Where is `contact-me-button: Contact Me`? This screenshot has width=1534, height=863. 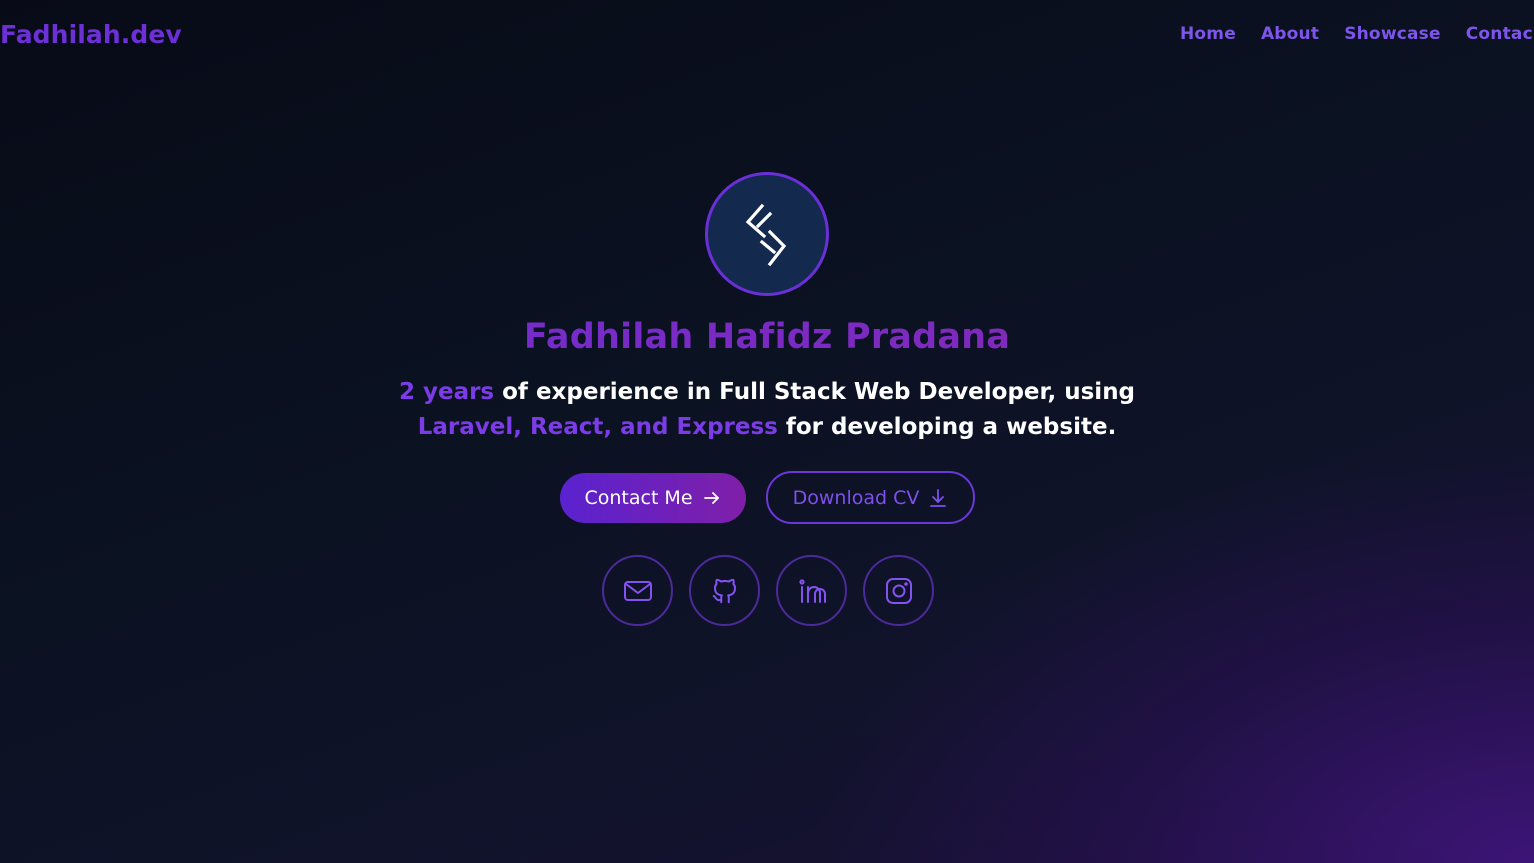
contact-me-button: Contact Me is located at coordinates (652, 498).